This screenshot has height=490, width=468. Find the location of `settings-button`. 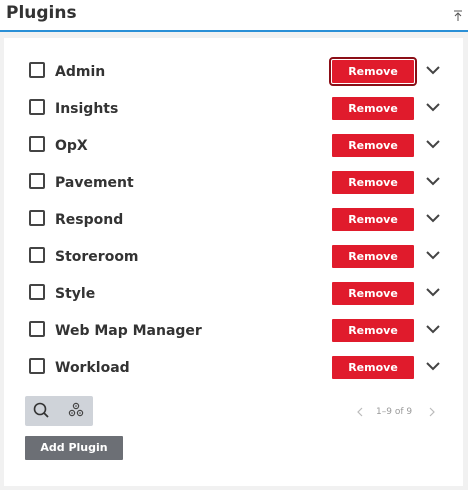

settings-button is located at coordinates (76, 411).